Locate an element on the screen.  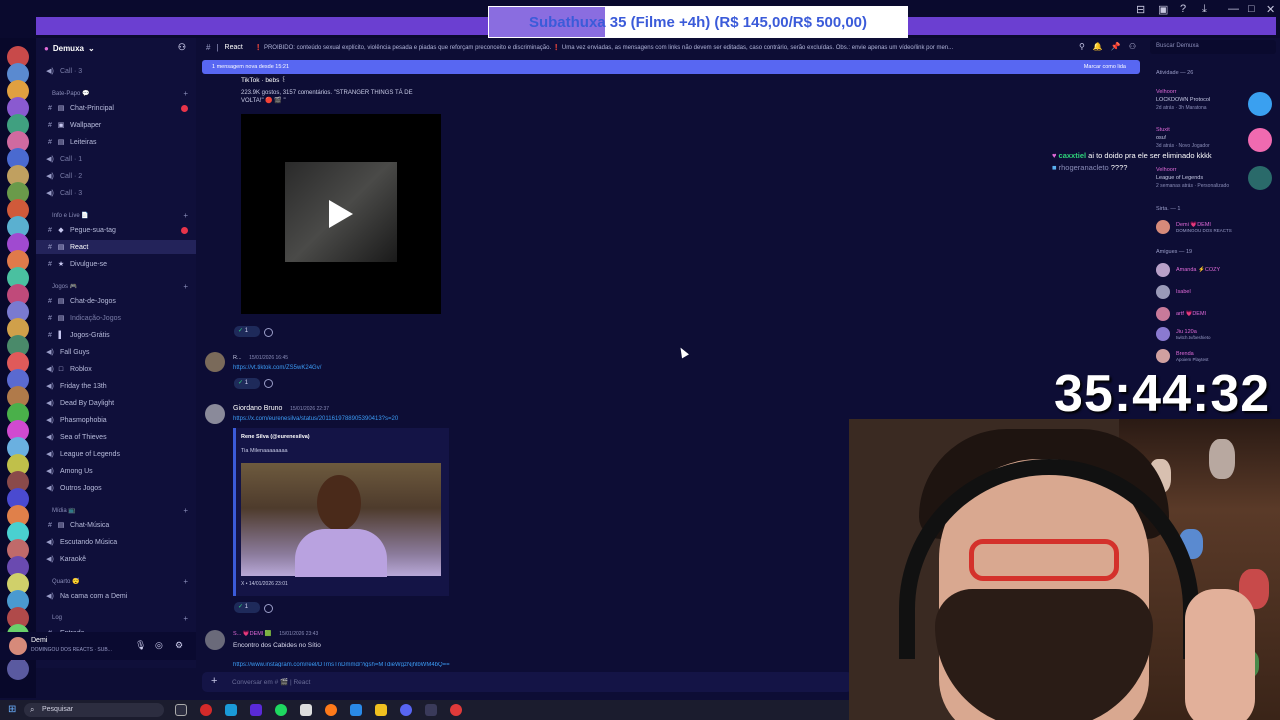
channel-item: # ▤ Chat-Principal is located at coordinates (116, 108).